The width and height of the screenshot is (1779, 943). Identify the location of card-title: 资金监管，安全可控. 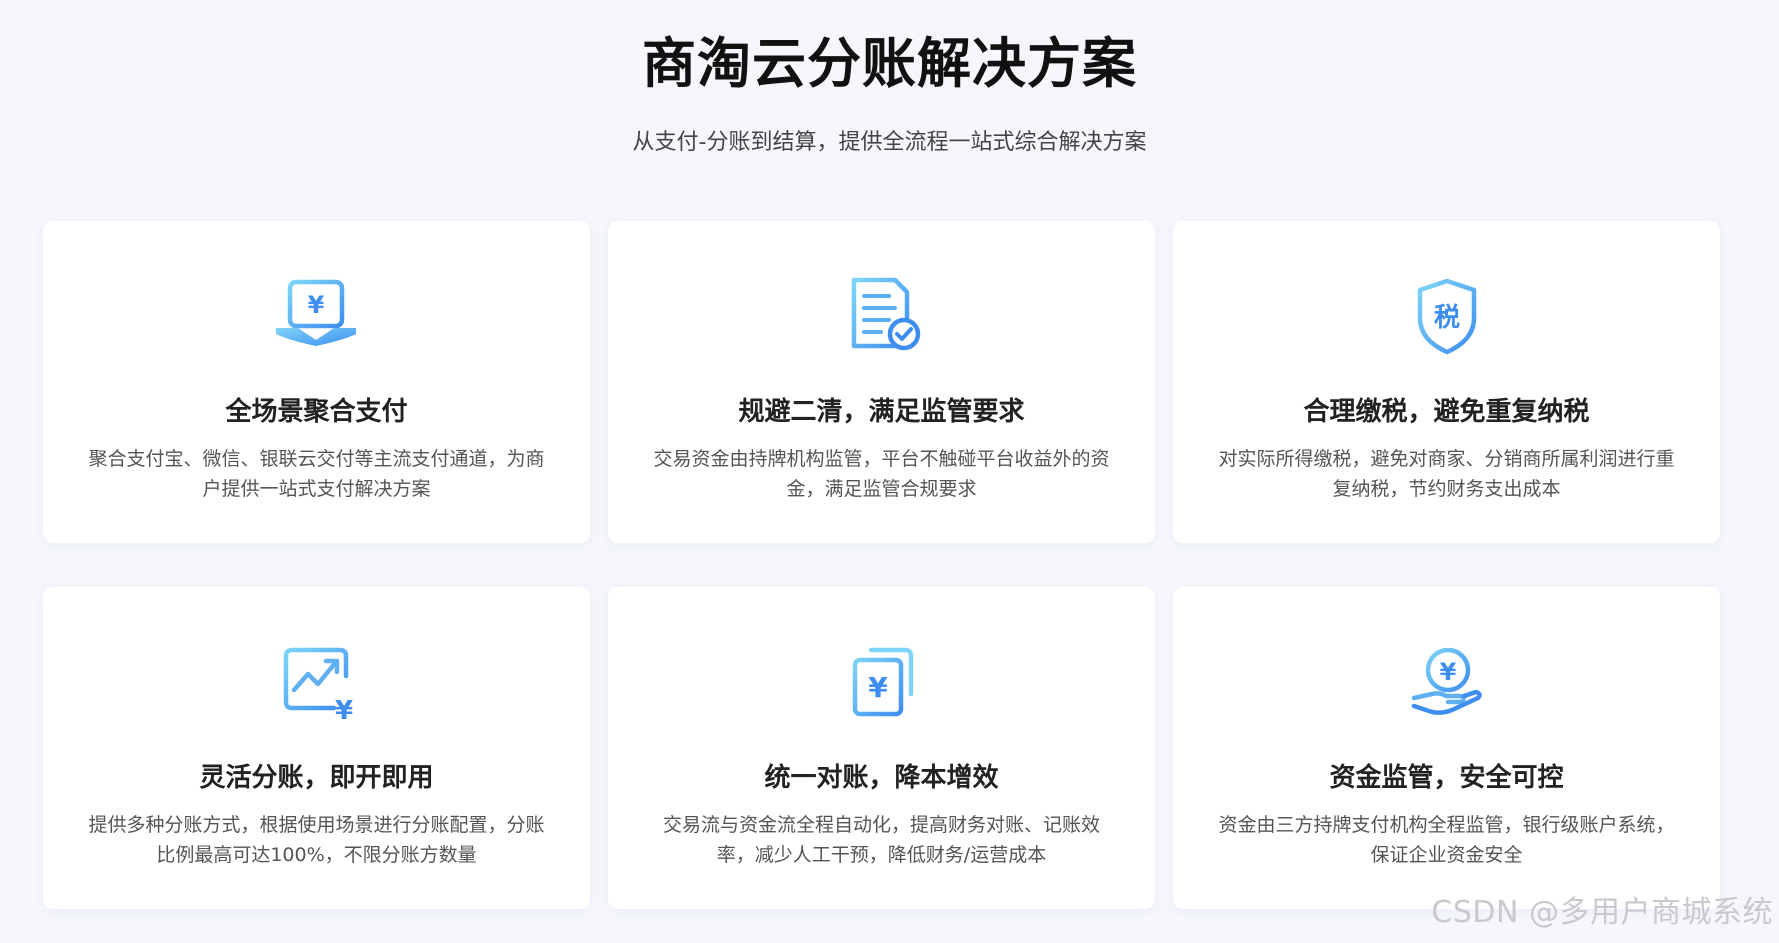
(1446, 778).